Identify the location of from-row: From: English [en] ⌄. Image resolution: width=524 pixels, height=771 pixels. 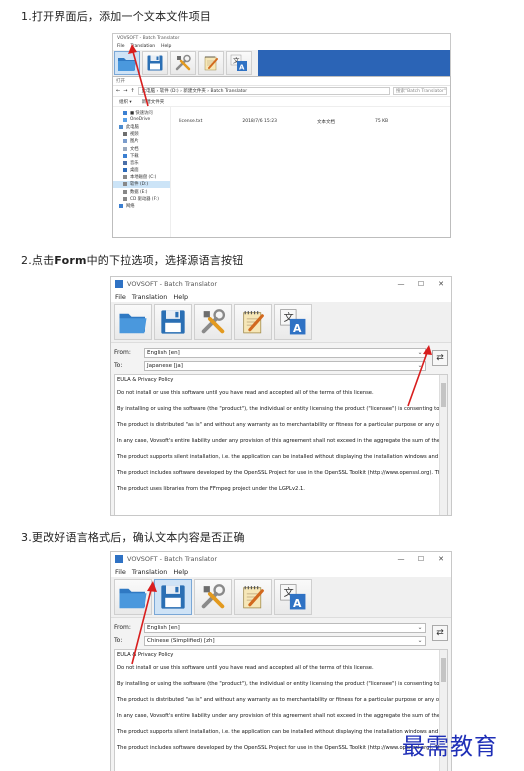
(270, 352).